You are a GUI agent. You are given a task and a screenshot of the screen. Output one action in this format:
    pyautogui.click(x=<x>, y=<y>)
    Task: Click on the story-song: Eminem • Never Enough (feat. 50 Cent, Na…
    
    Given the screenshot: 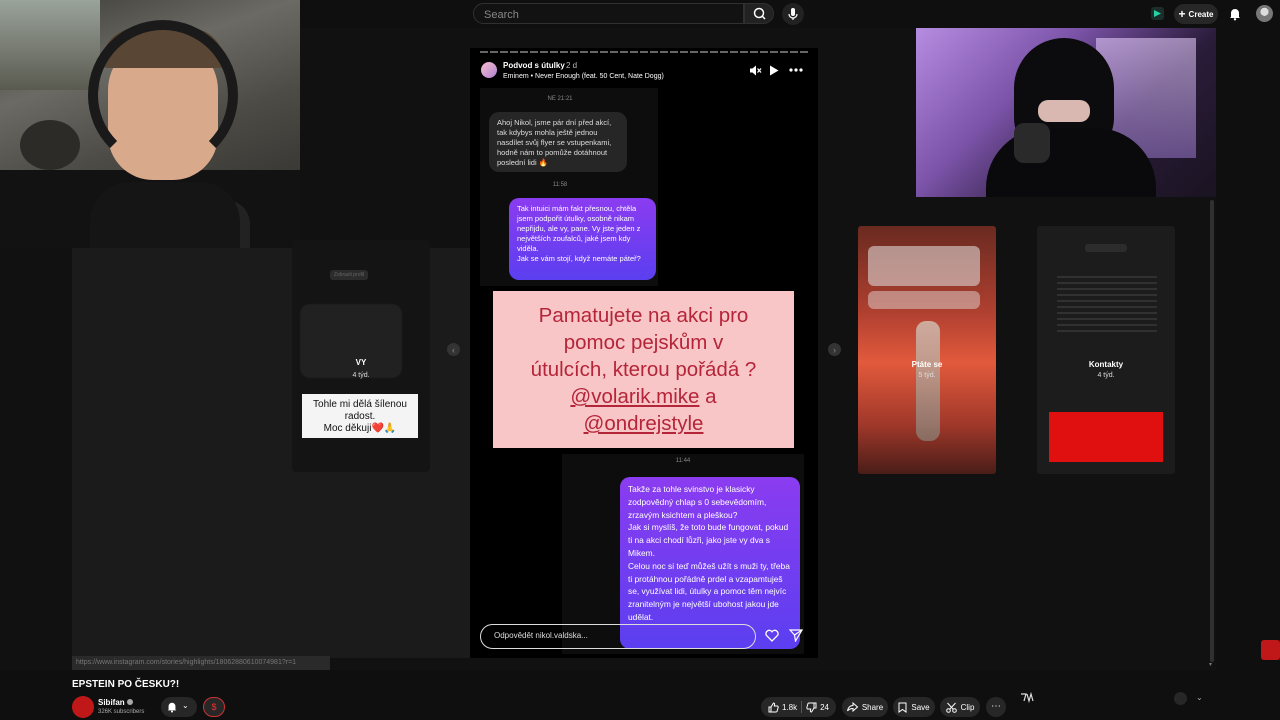 What is the action you would take?
    pyautogui.click(x=583, y=76)
    